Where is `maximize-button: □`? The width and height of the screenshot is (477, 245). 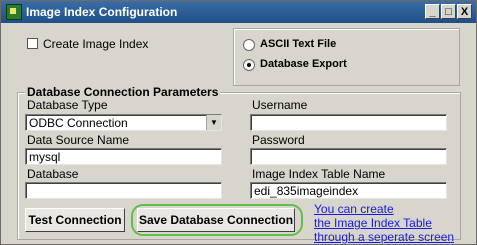
maximize-button: □ is located at coordinates (448, 11).